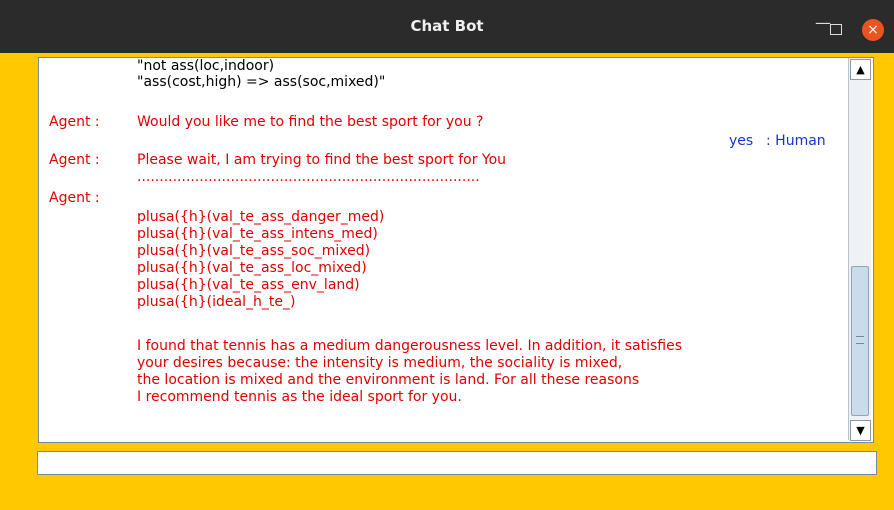 This screenshot has width=894, height=510. I want to click on agent-fact-4: plusa({h}(val_te_ass_loc_mixed), so click(252, 268).